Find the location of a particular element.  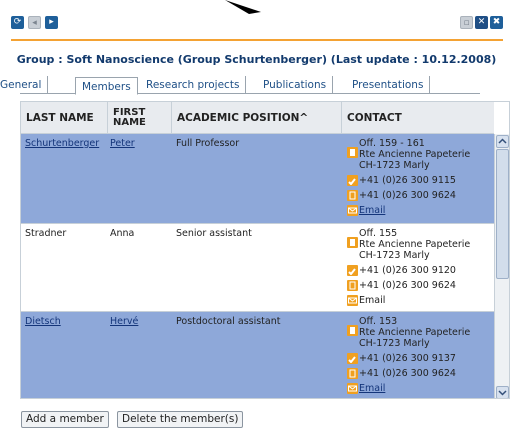

first-name-cell: Anna is located at coordinates (122, 233).